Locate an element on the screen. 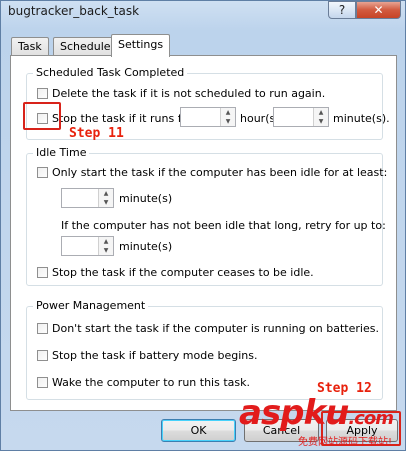  step11-annotation: Step 11 is located at coordinates (96, 133).